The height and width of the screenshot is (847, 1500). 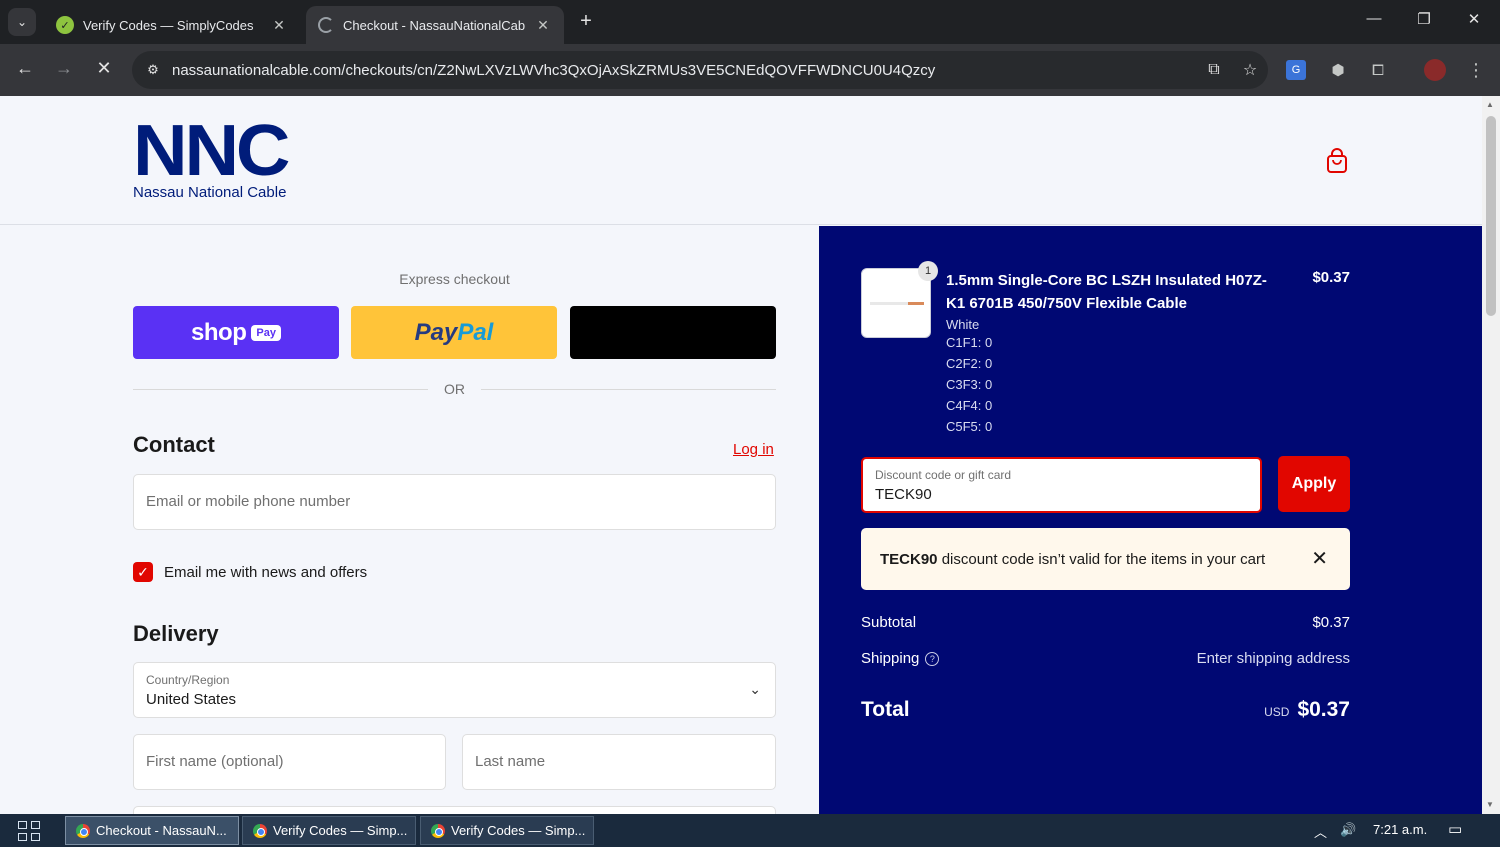 I want to click on total-currency: USD, so click(x=1277, y=712).